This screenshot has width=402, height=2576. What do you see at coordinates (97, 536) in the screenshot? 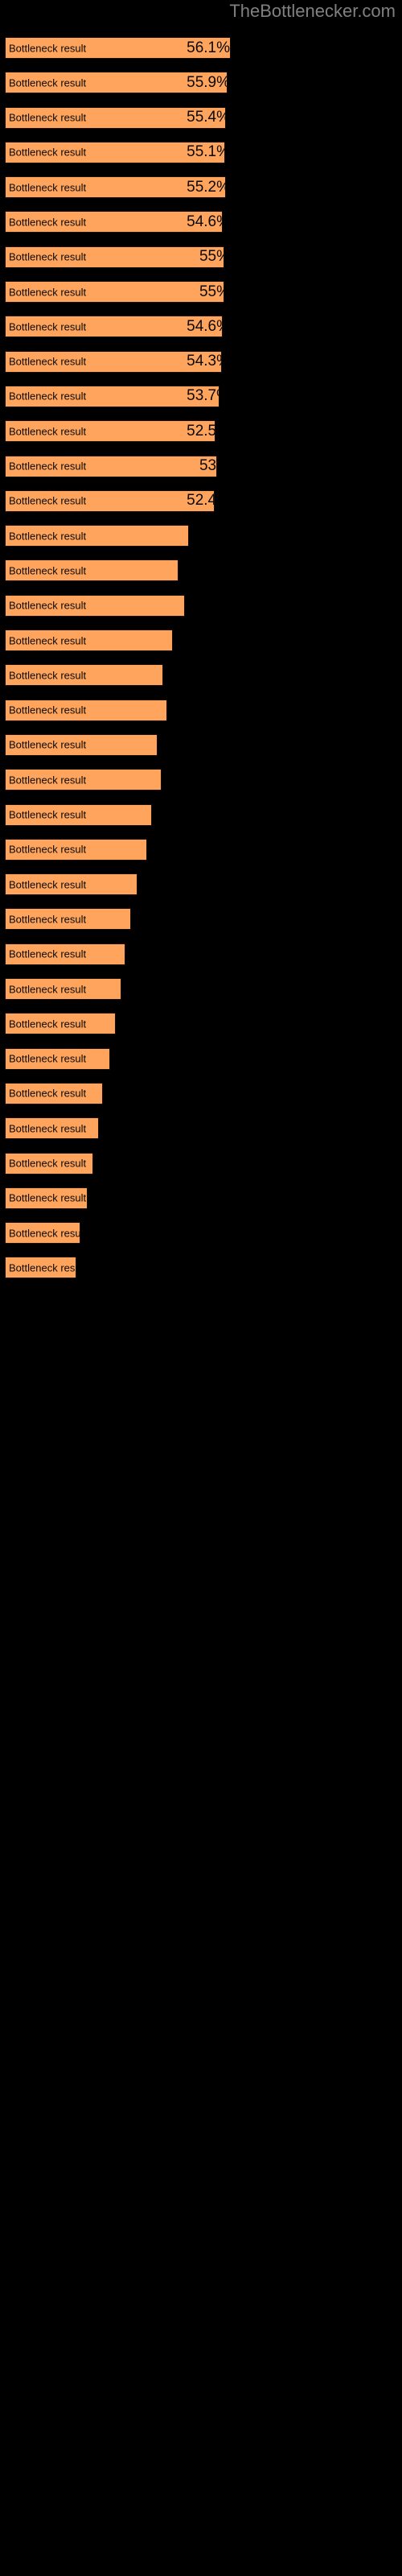
I see `bar: Bottleneck result 45%` at bounding box center [97, 536].